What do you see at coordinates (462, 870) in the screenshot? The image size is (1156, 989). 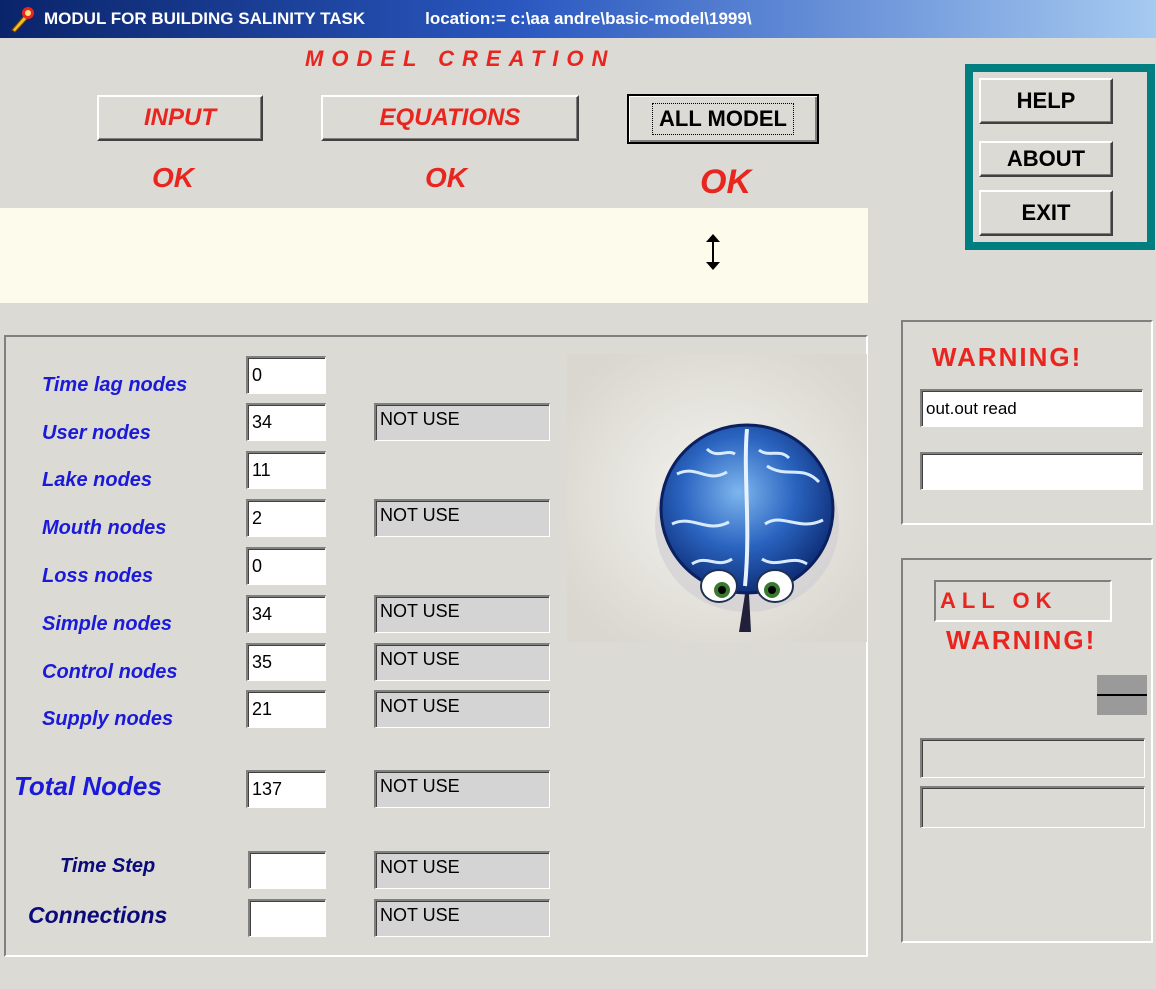 I see `time-step-status: NOT USE` at bounding box center [462, 870].